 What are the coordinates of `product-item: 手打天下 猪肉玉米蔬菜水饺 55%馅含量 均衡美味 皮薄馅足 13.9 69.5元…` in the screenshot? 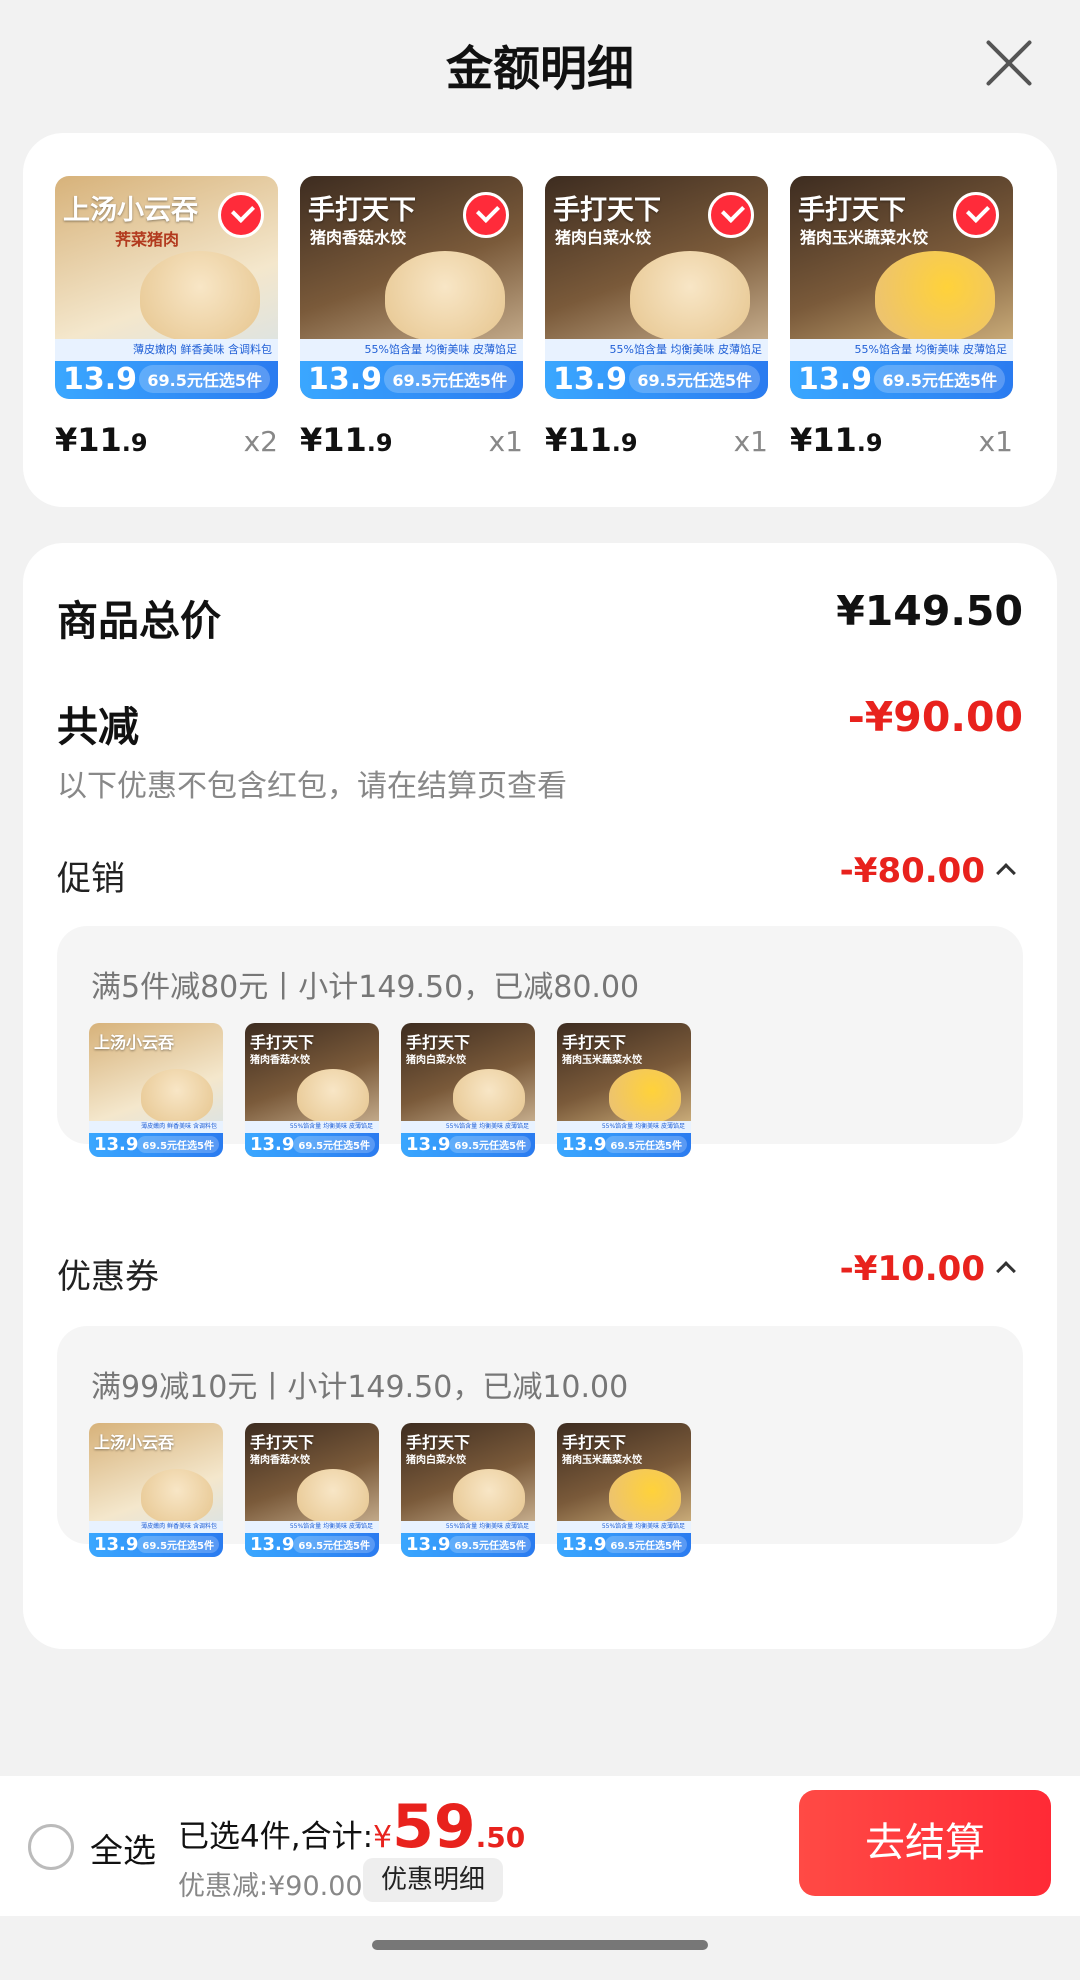 It's located at (901, 318).